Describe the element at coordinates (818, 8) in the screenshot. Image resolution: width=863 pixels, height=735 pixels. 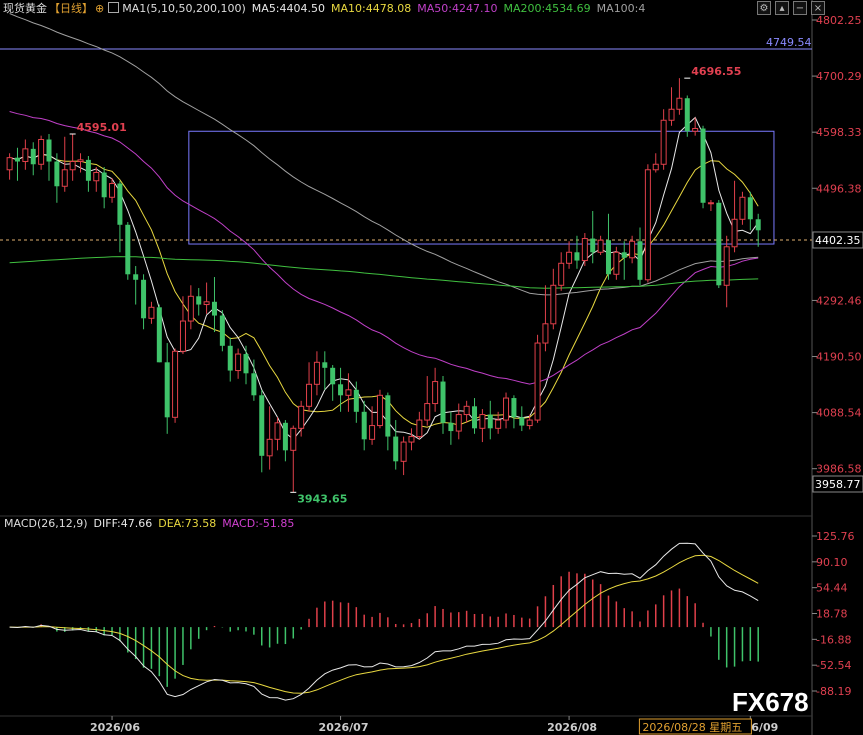
I see `close-icon: ×` at that location.